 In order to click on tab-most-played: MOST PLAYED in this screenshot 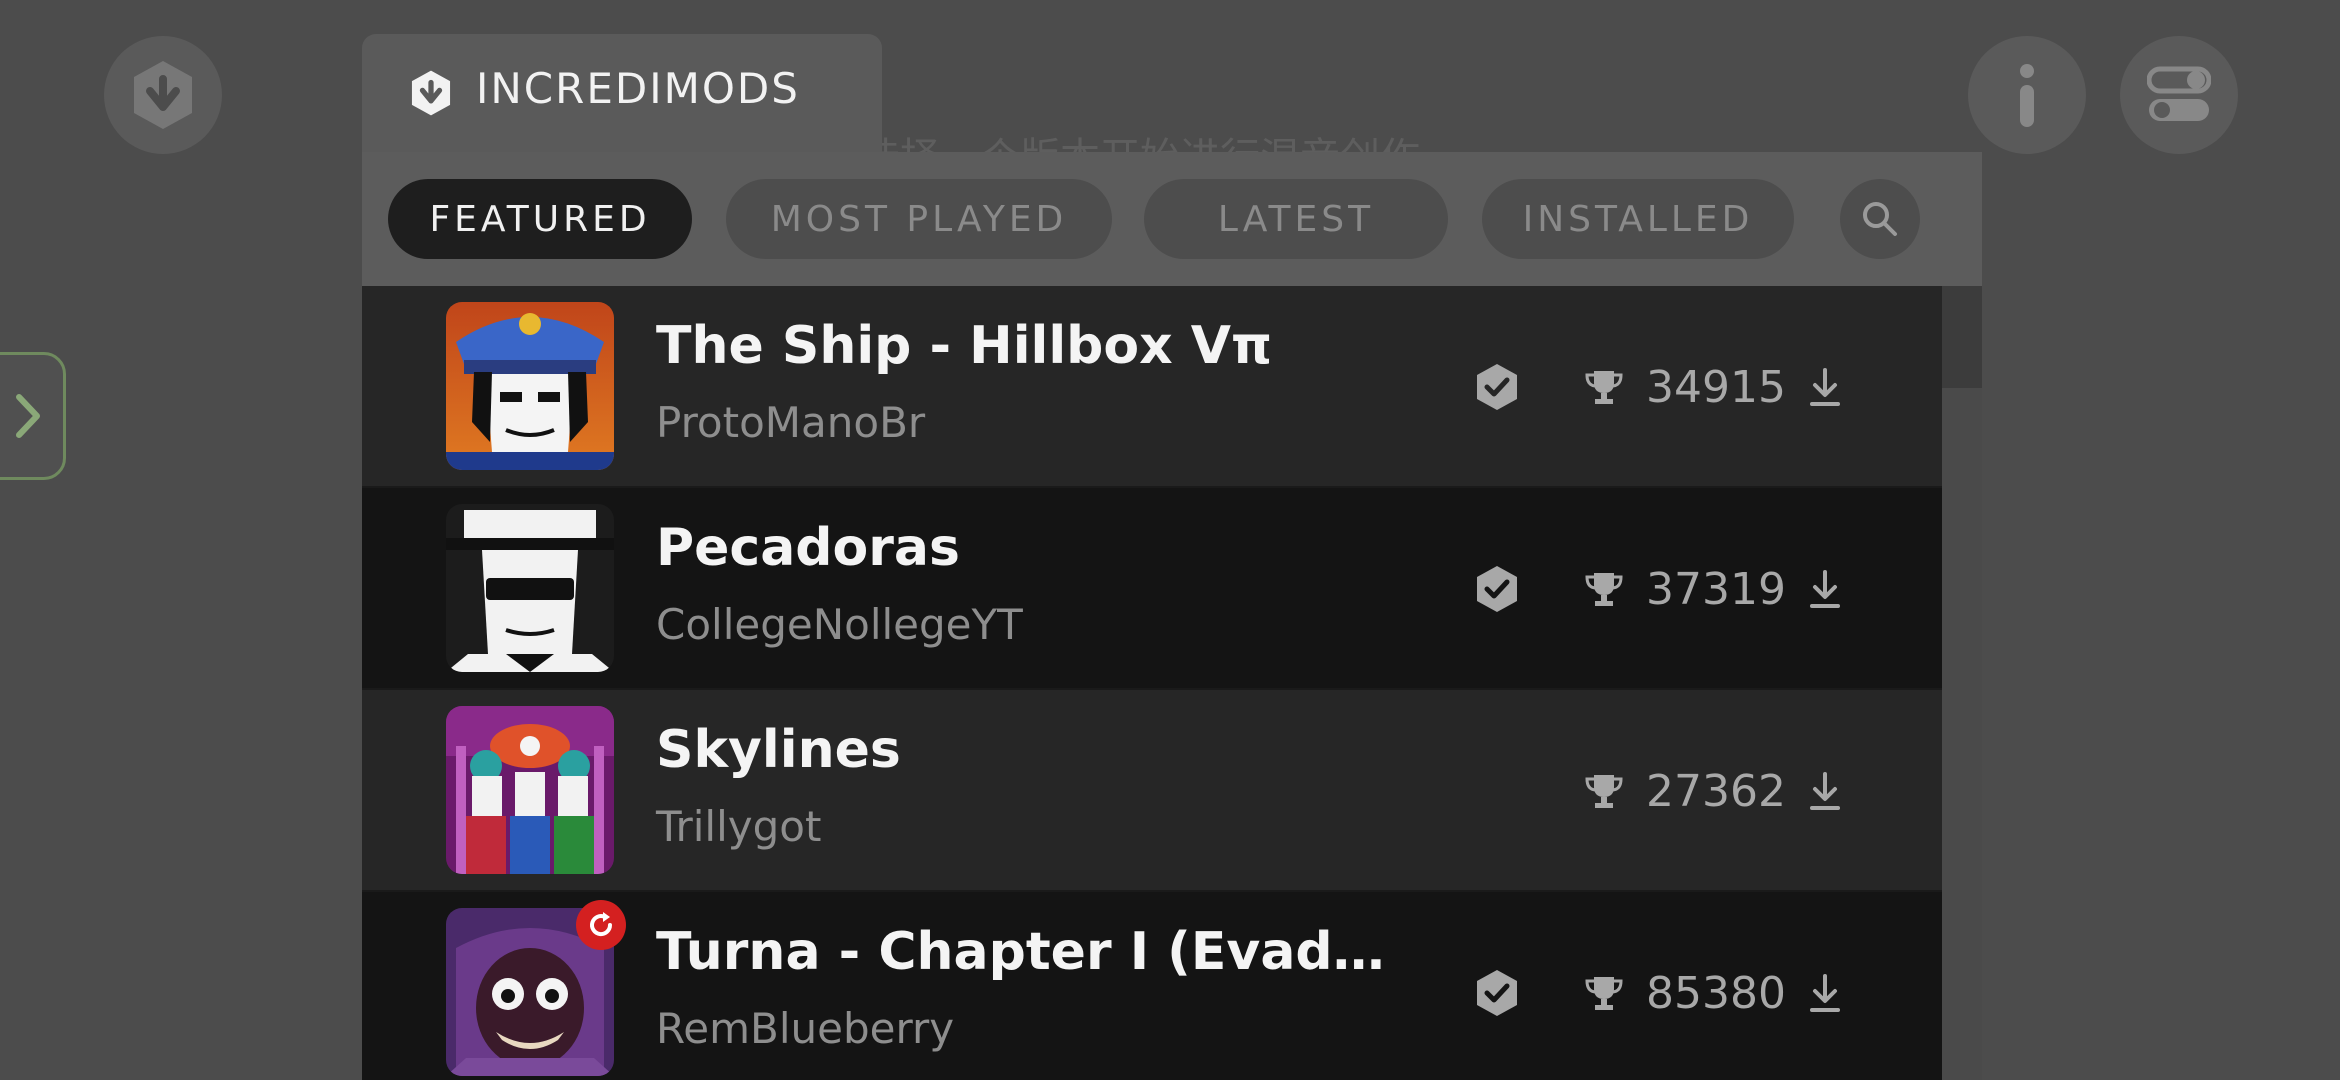, I will do `click(919, 219)`.